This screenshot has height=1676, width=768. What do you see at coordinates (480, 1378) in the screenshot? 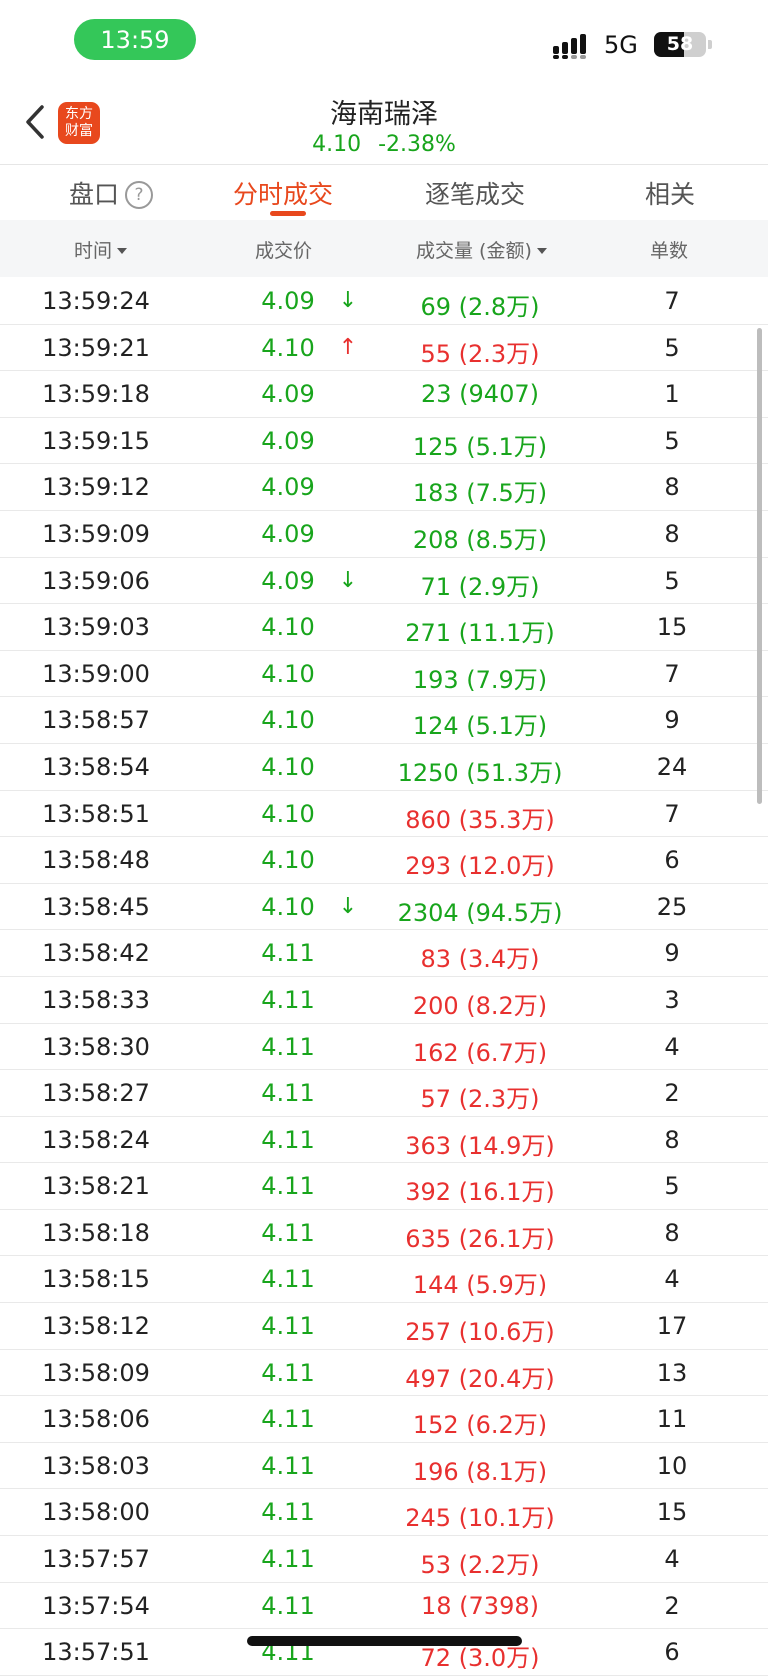
I see `trade-volume: 497 (20.4万)` at bounding box center [480, 1378].